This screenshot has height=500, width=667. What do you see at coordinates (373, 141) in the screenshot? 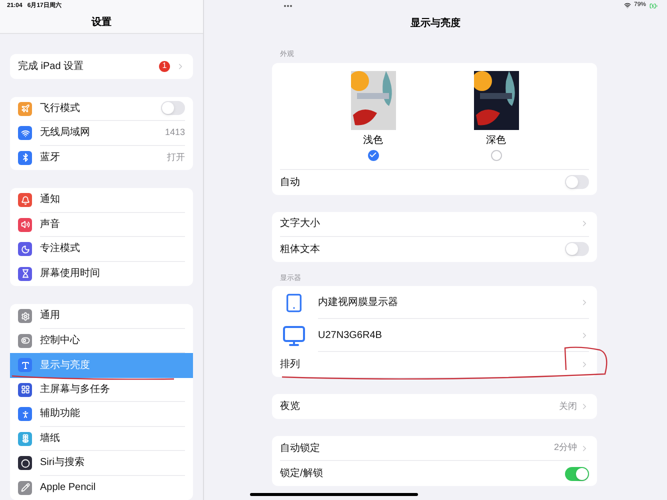
I see `appearance-label: 浅色` at bounding box center [373, 141].